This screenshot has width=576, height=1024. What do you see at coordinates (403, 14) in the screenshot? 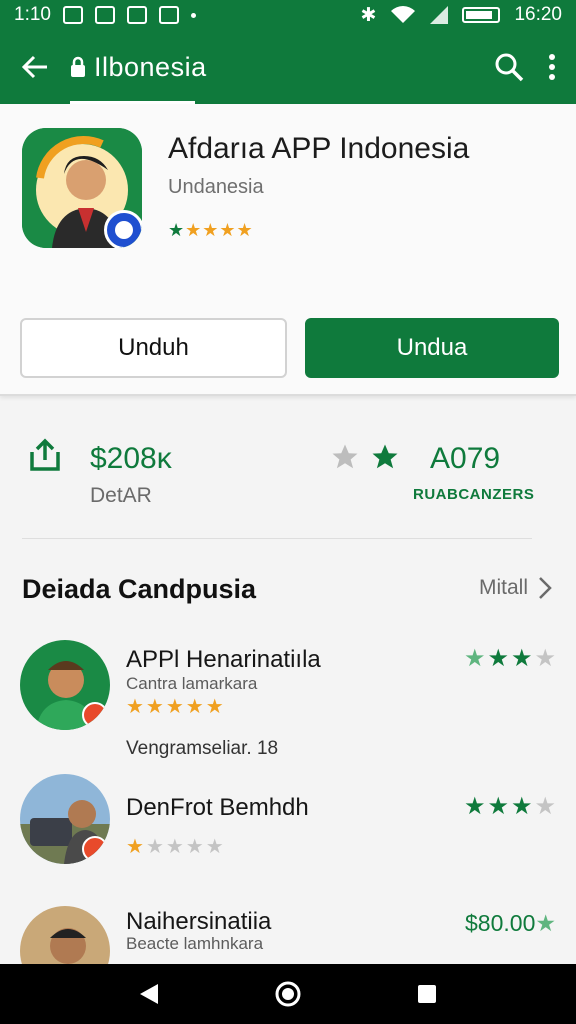
I see `wifi-icon` at bounding box center [403, 14].